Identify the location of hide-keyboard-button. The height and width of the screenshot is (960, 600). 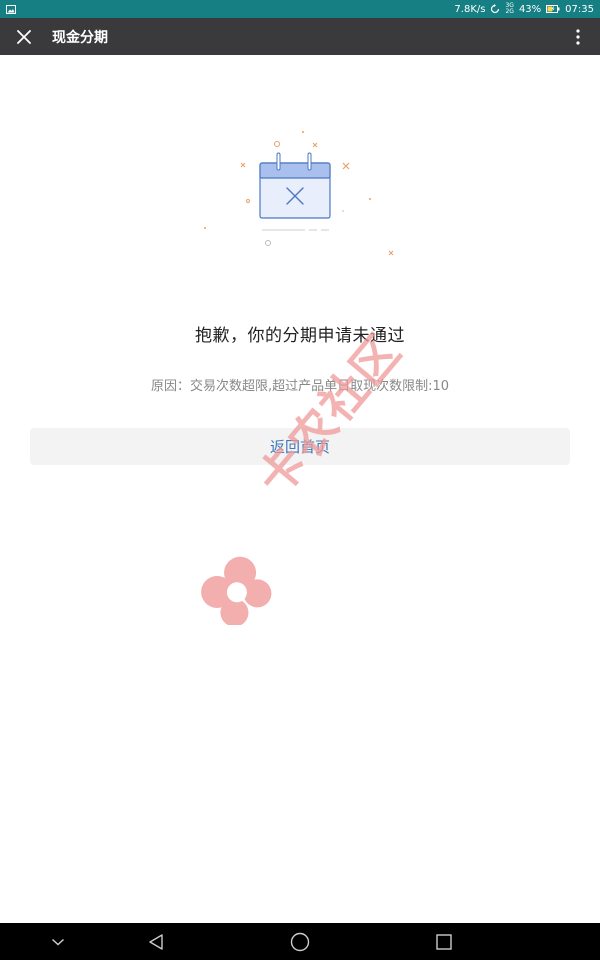
(58, 941).